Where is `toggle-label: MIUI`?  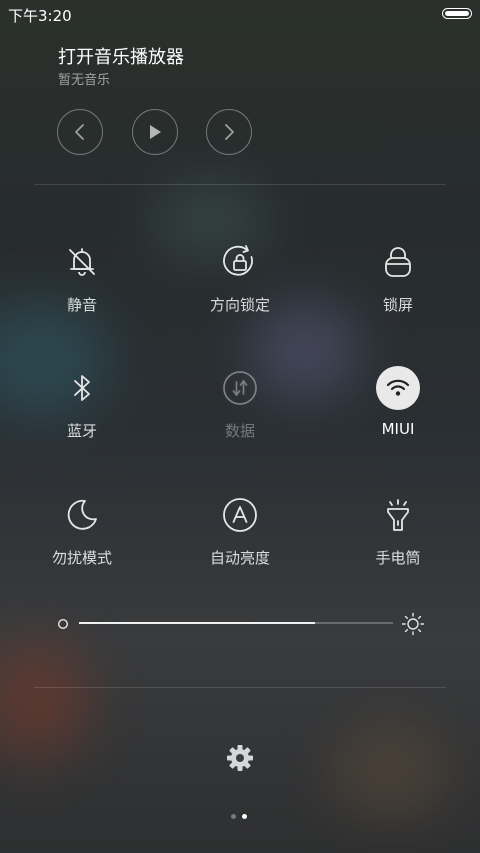
toggle-label: MIUI is located at coordinates (398, 429).